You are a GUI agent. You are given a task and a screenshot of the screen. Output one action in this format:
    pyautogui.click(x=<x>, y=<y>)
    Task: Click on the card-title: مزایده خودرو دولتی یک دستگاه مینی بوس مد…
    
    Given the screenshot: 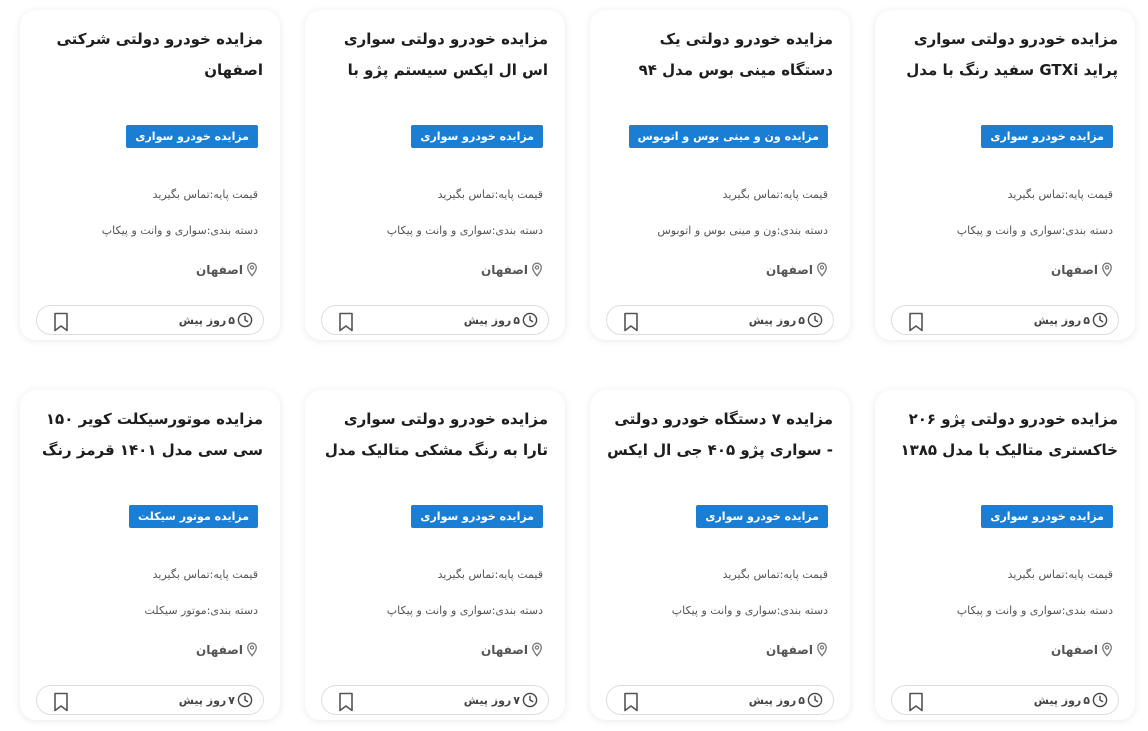 What is the action you would take?
    pyautogui.click(x=719, y=55)
    